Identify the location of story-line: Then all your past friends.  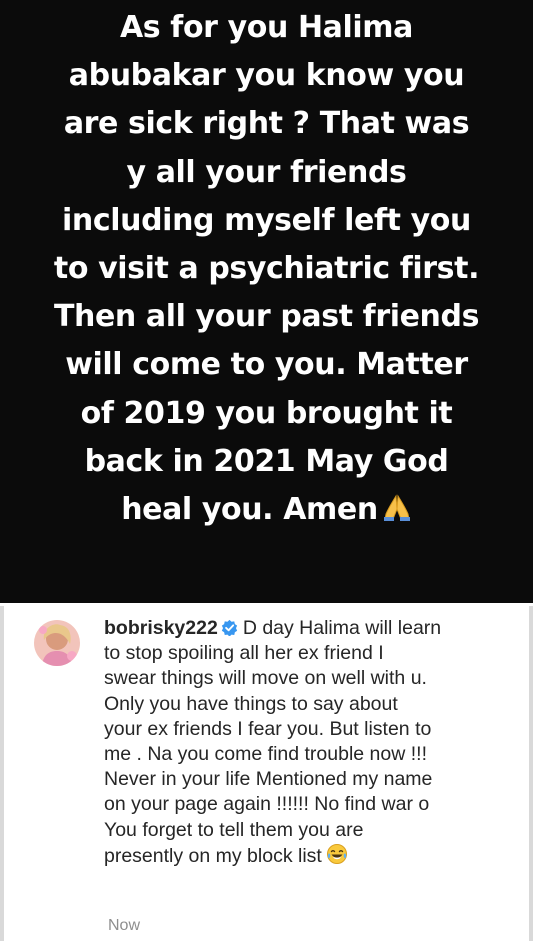
(266, 317).